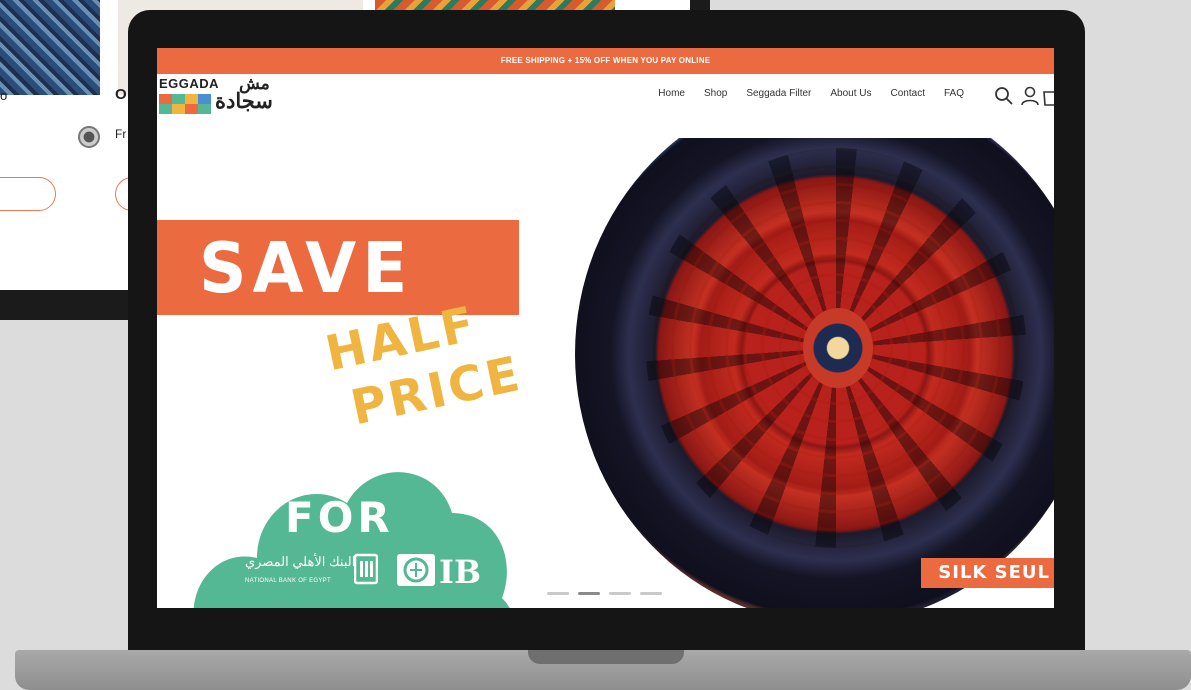 The width and height of the screenshot is (1191, 690). What do you see at coordinates (1047, 96) in the screenshot?
I see `cart-icon` at bounding box center [1047, 96].